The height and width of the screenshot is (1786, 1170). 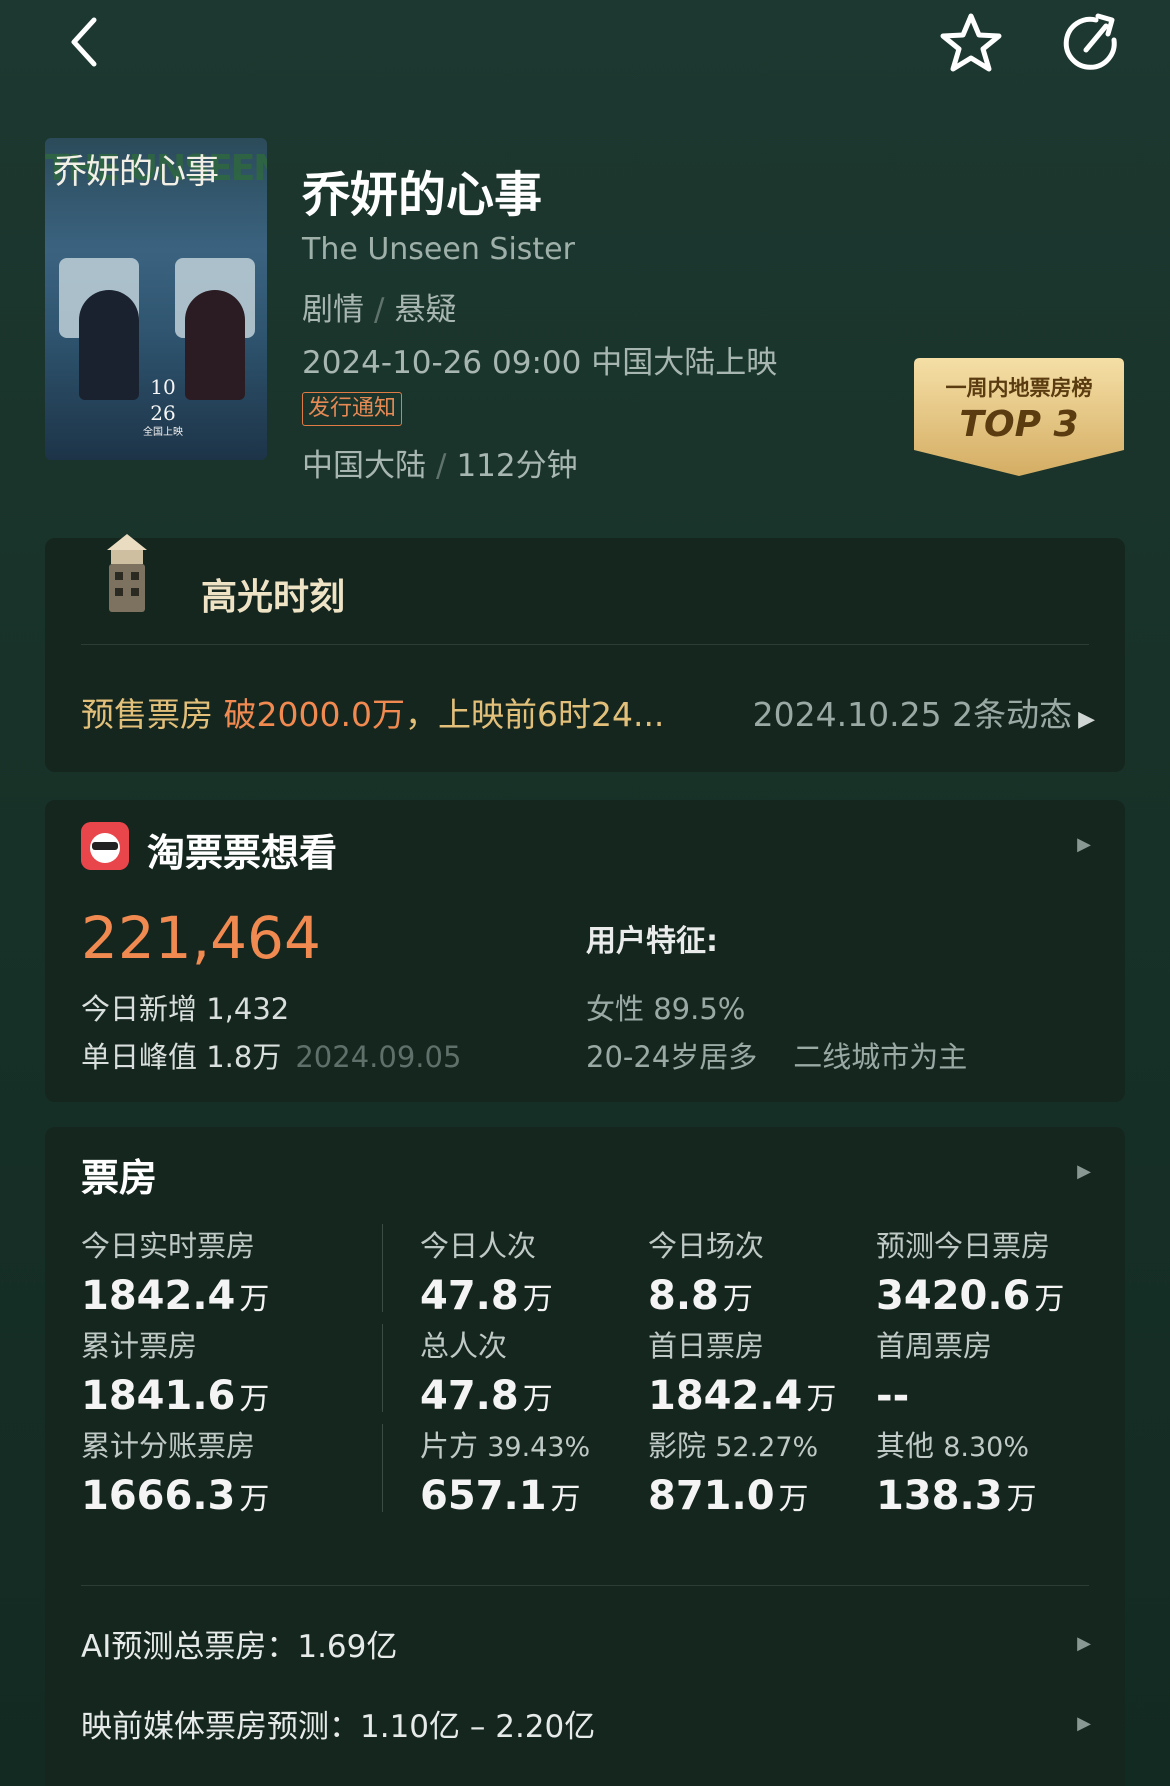 I want to click on want-total: 221,464, so click(x=201, y=938).